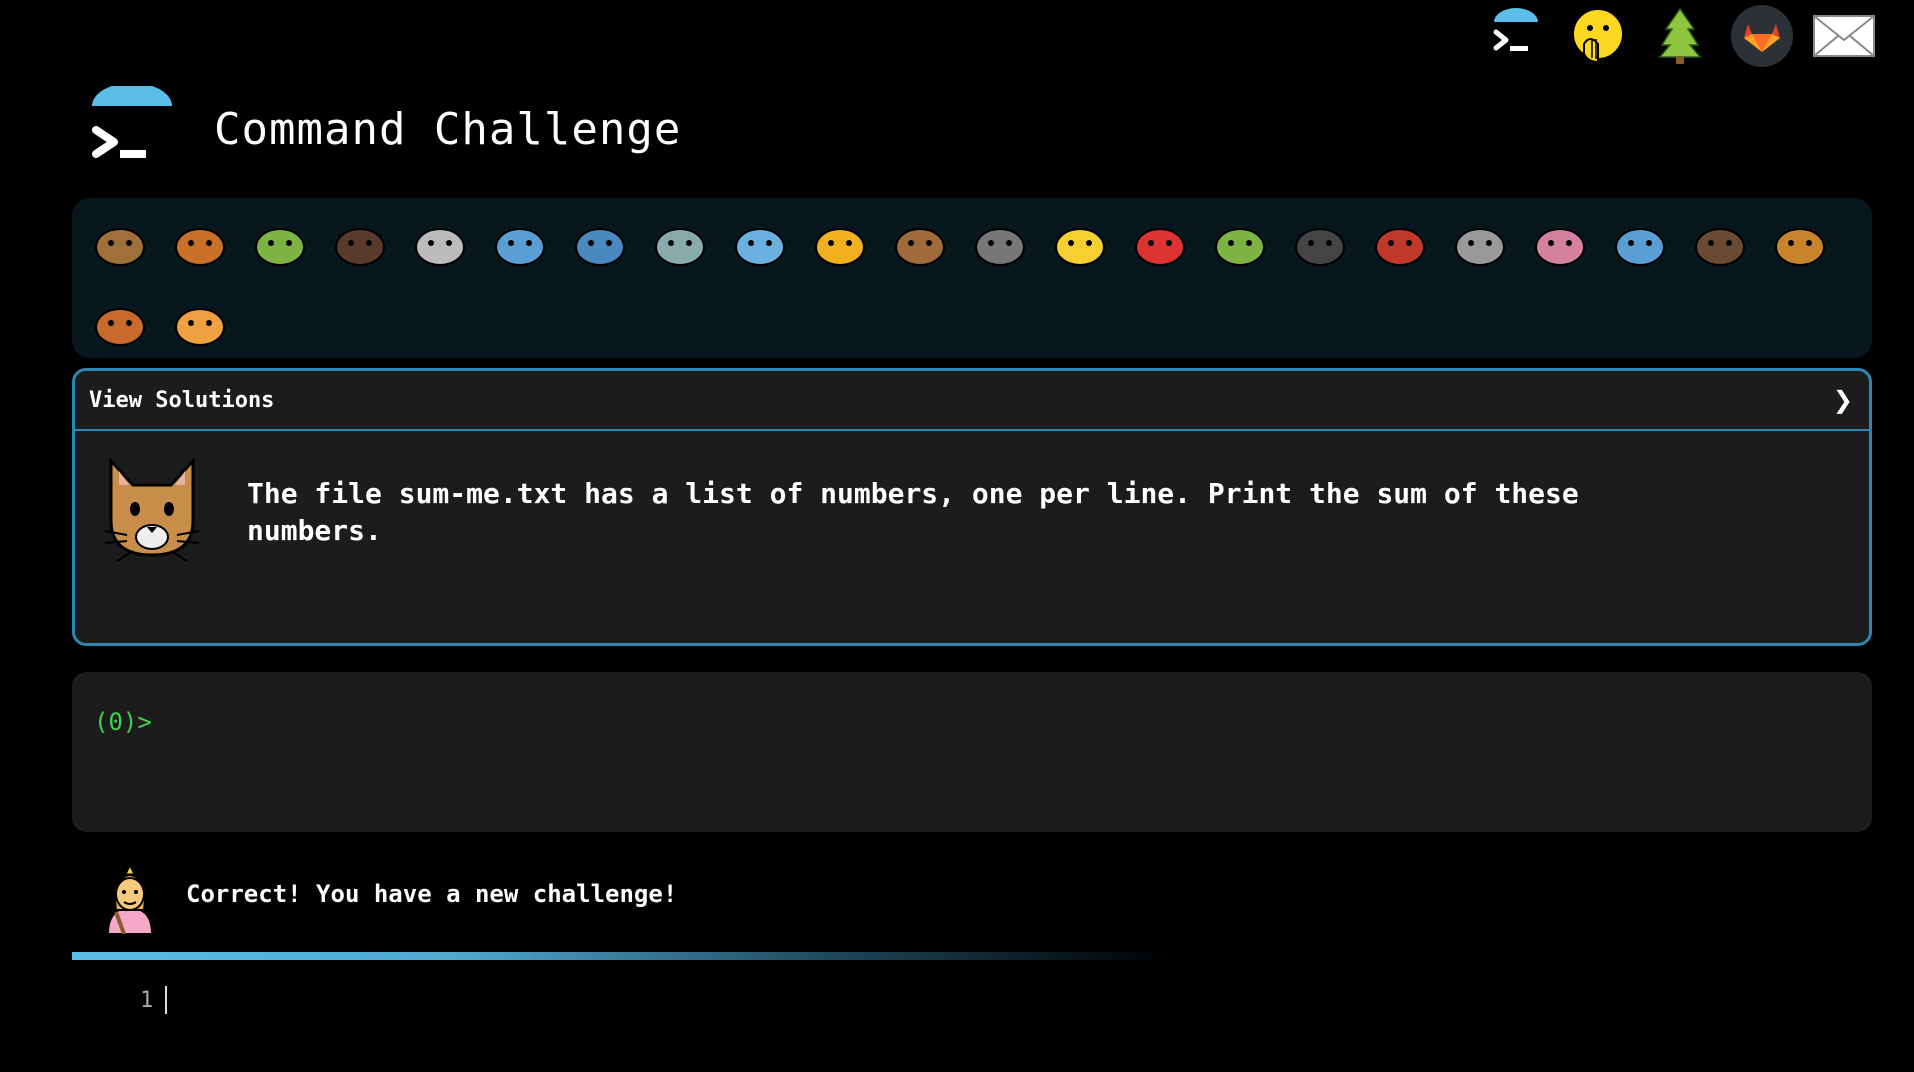 This screenshot has height=1072, width=1914. What do you see at coordinates (1240, 244) in the screenshot?
I see `cricket-icon` at bounding box center [1240, 244].